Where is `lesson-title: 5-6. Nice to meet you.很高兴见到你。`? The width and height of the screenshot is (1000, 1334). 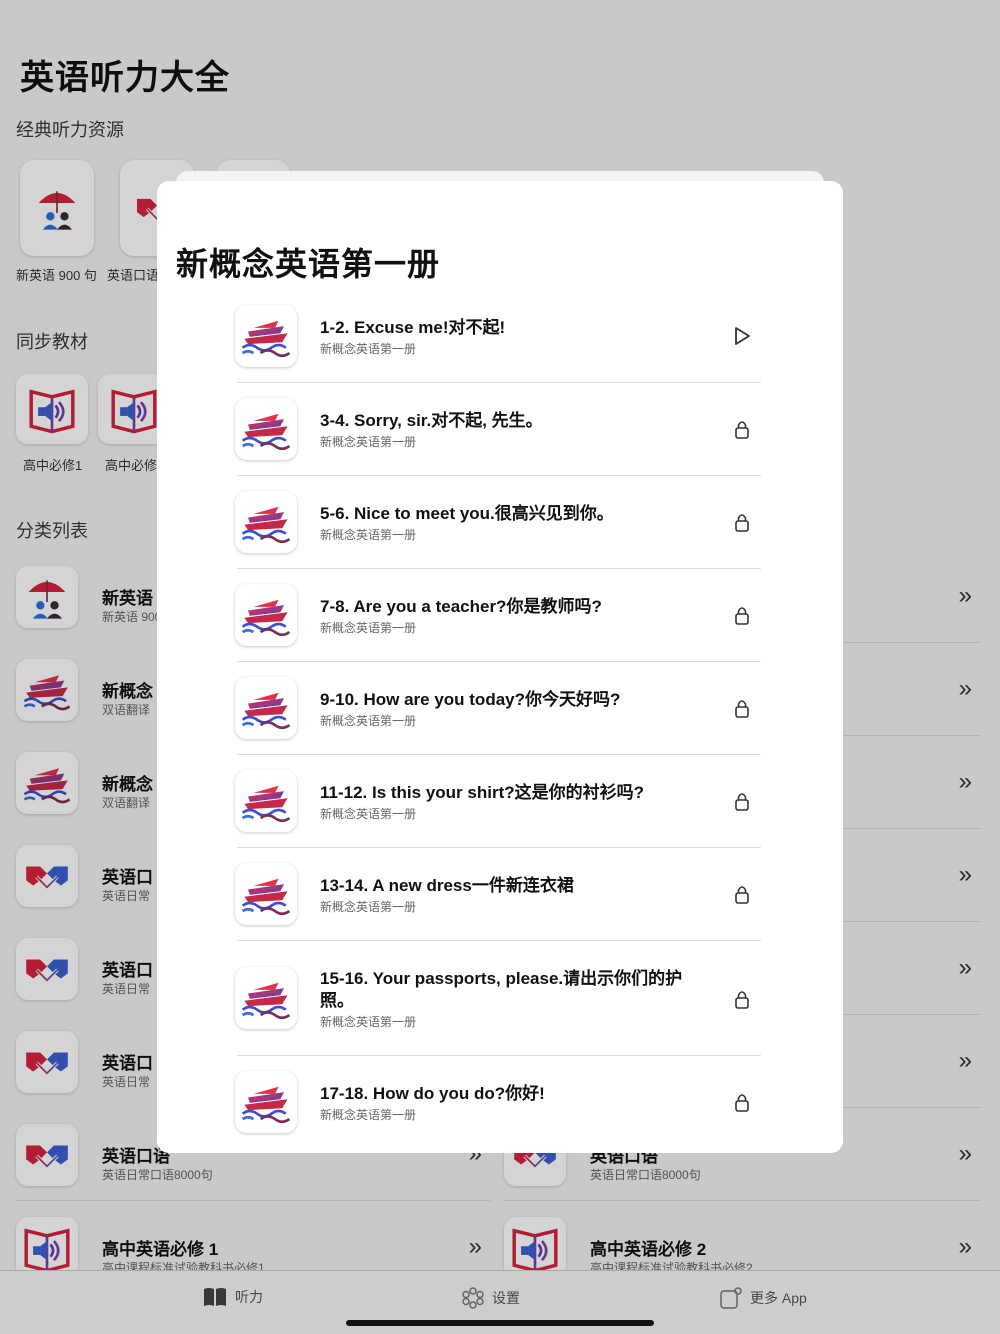 lesson-title: 5-6. Nice to meet you.很高兴见到你。 is located at coordinates (467, 513).